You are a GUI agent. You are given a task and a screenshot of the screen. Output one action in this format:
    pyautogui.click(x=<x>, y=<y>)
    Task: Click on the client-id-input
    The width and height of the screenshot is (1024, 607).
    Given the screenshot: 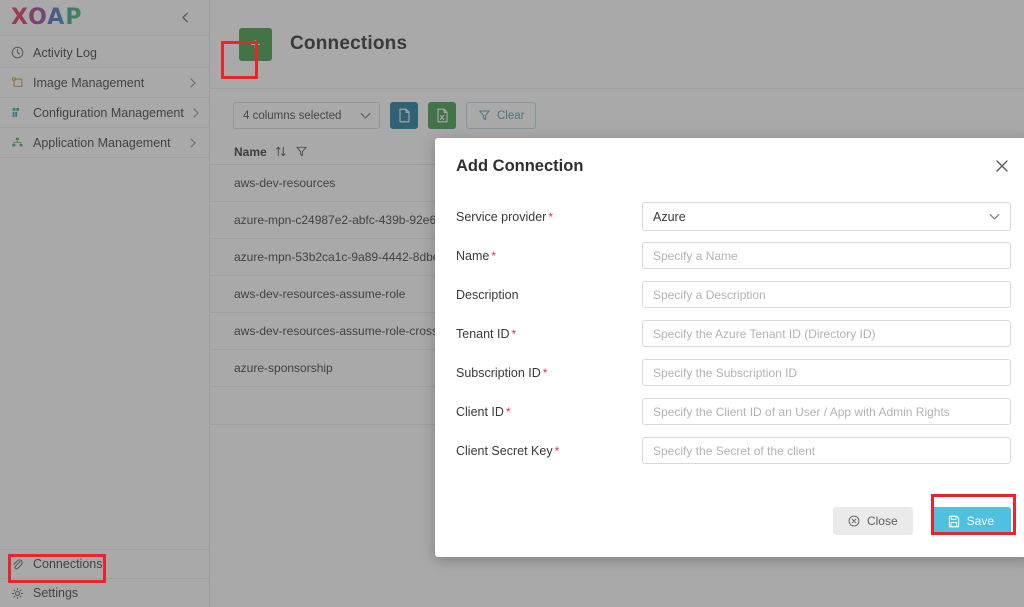 What is the action you would take?
    pyautogui.click(x=826, y=411)
    